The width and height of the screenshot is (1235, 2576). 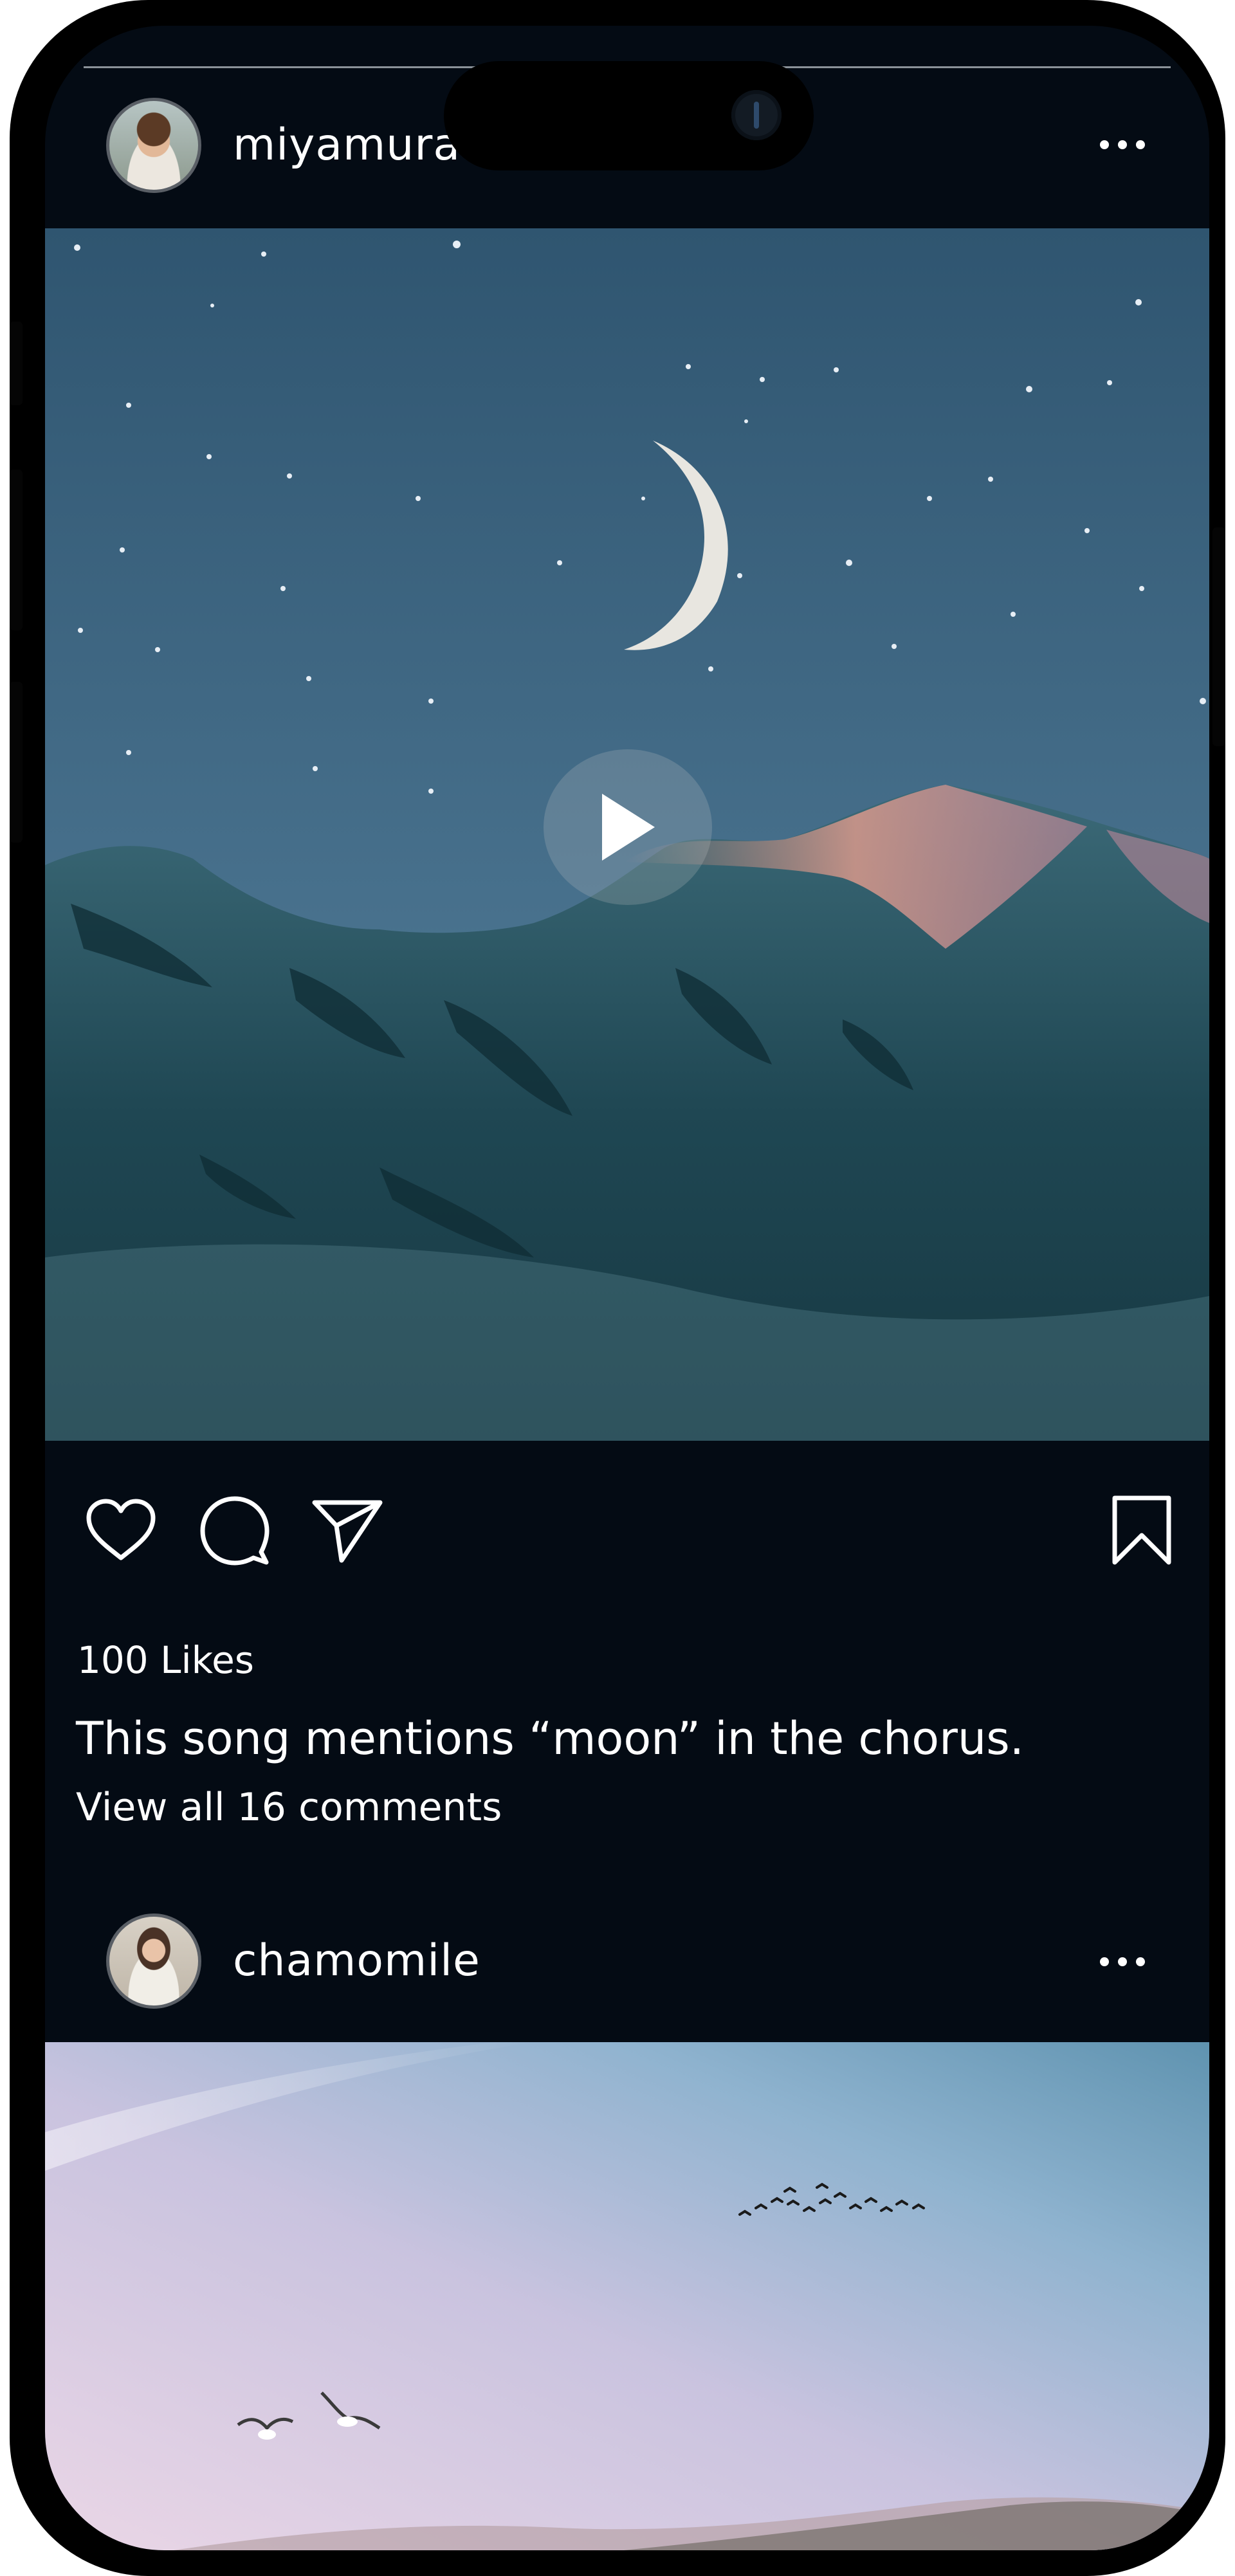 I want to click on play-button, so click(x=628, y=827).